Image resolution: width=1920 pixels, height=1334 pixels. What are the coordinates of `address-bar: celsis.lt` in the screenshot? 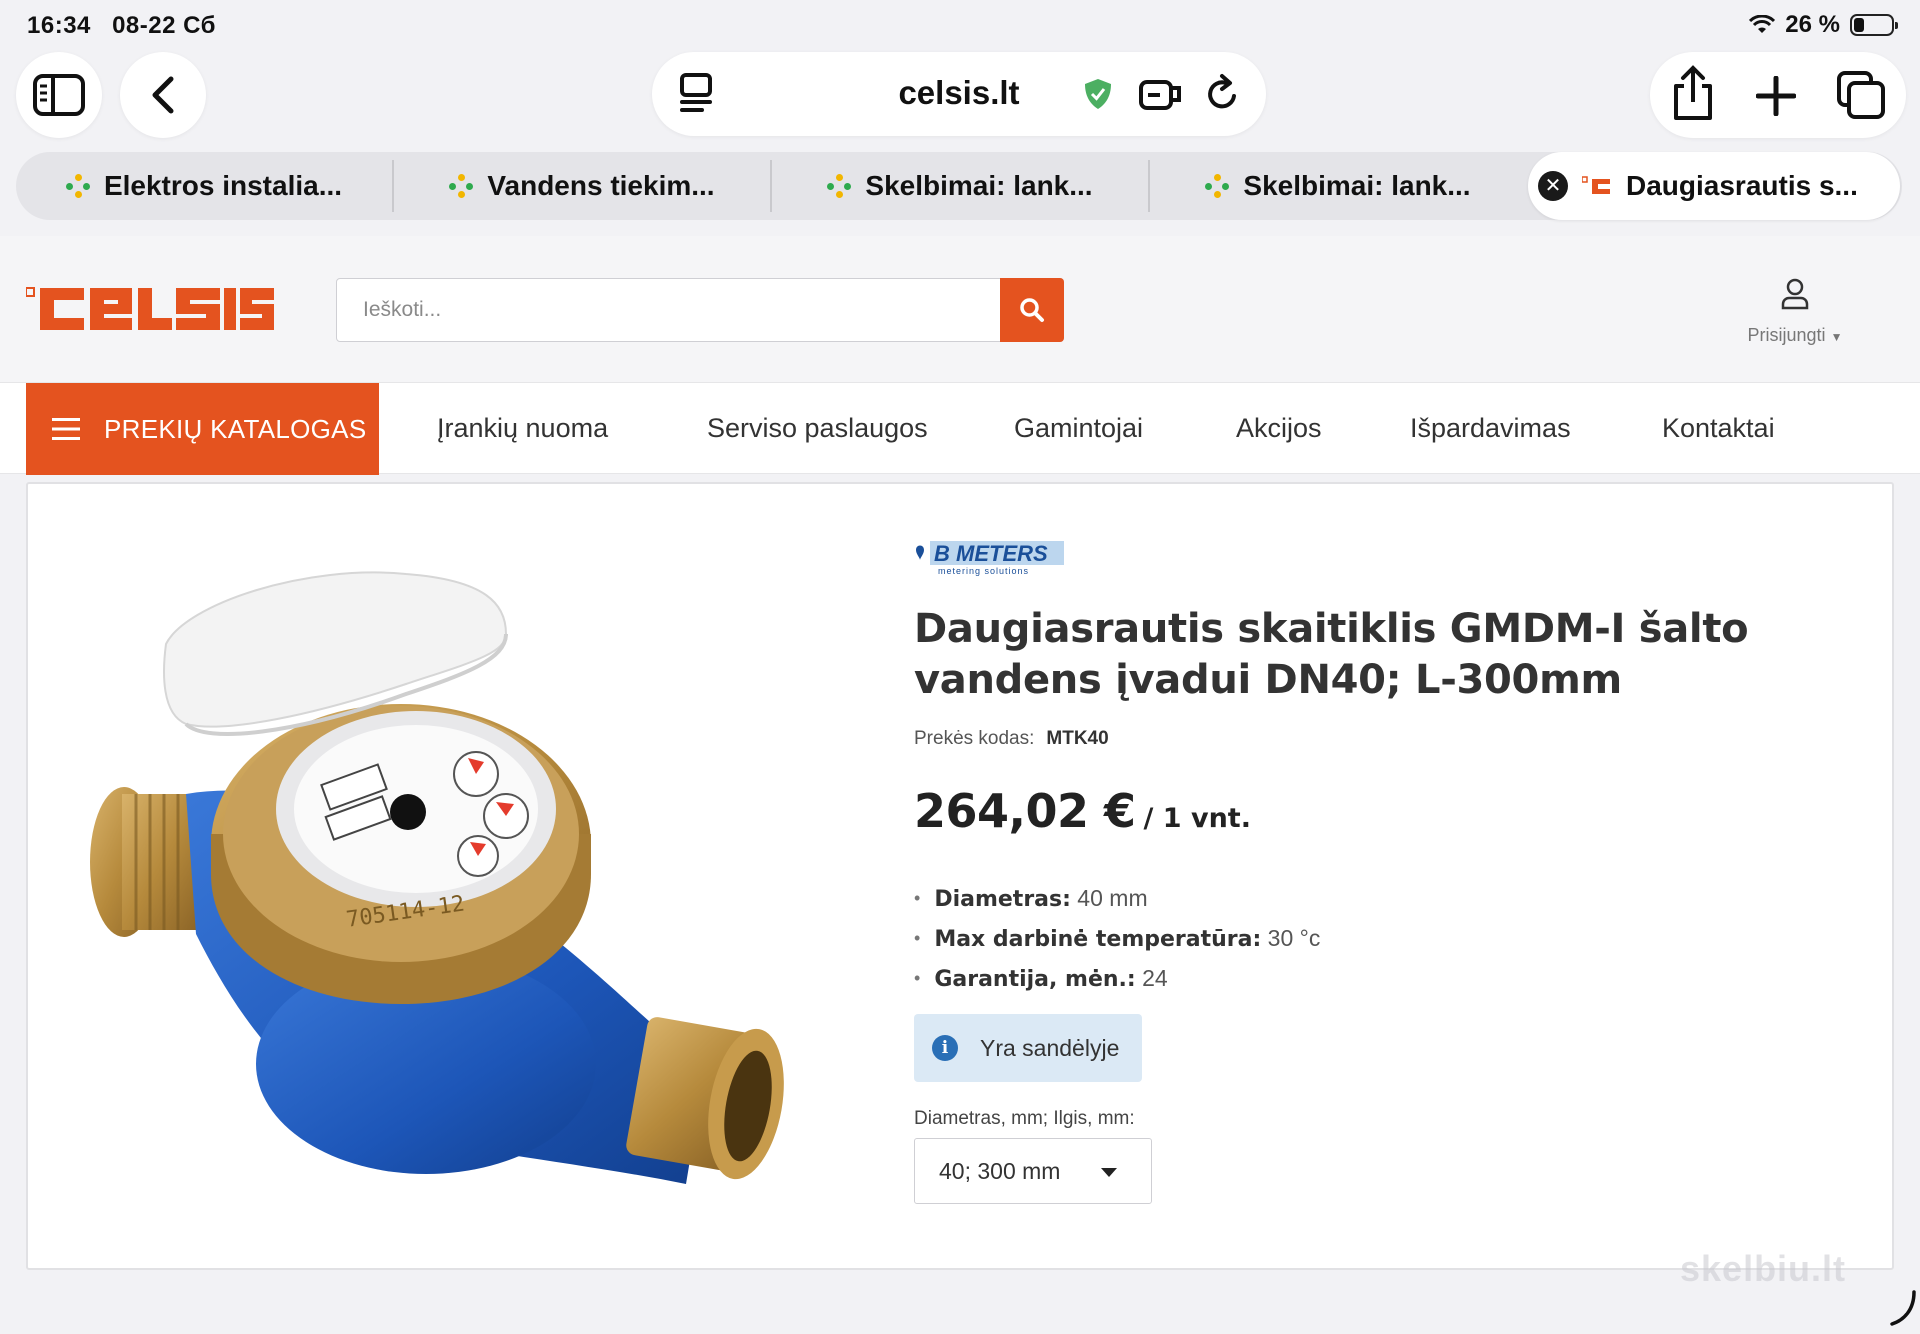 It's located at (959, 94).